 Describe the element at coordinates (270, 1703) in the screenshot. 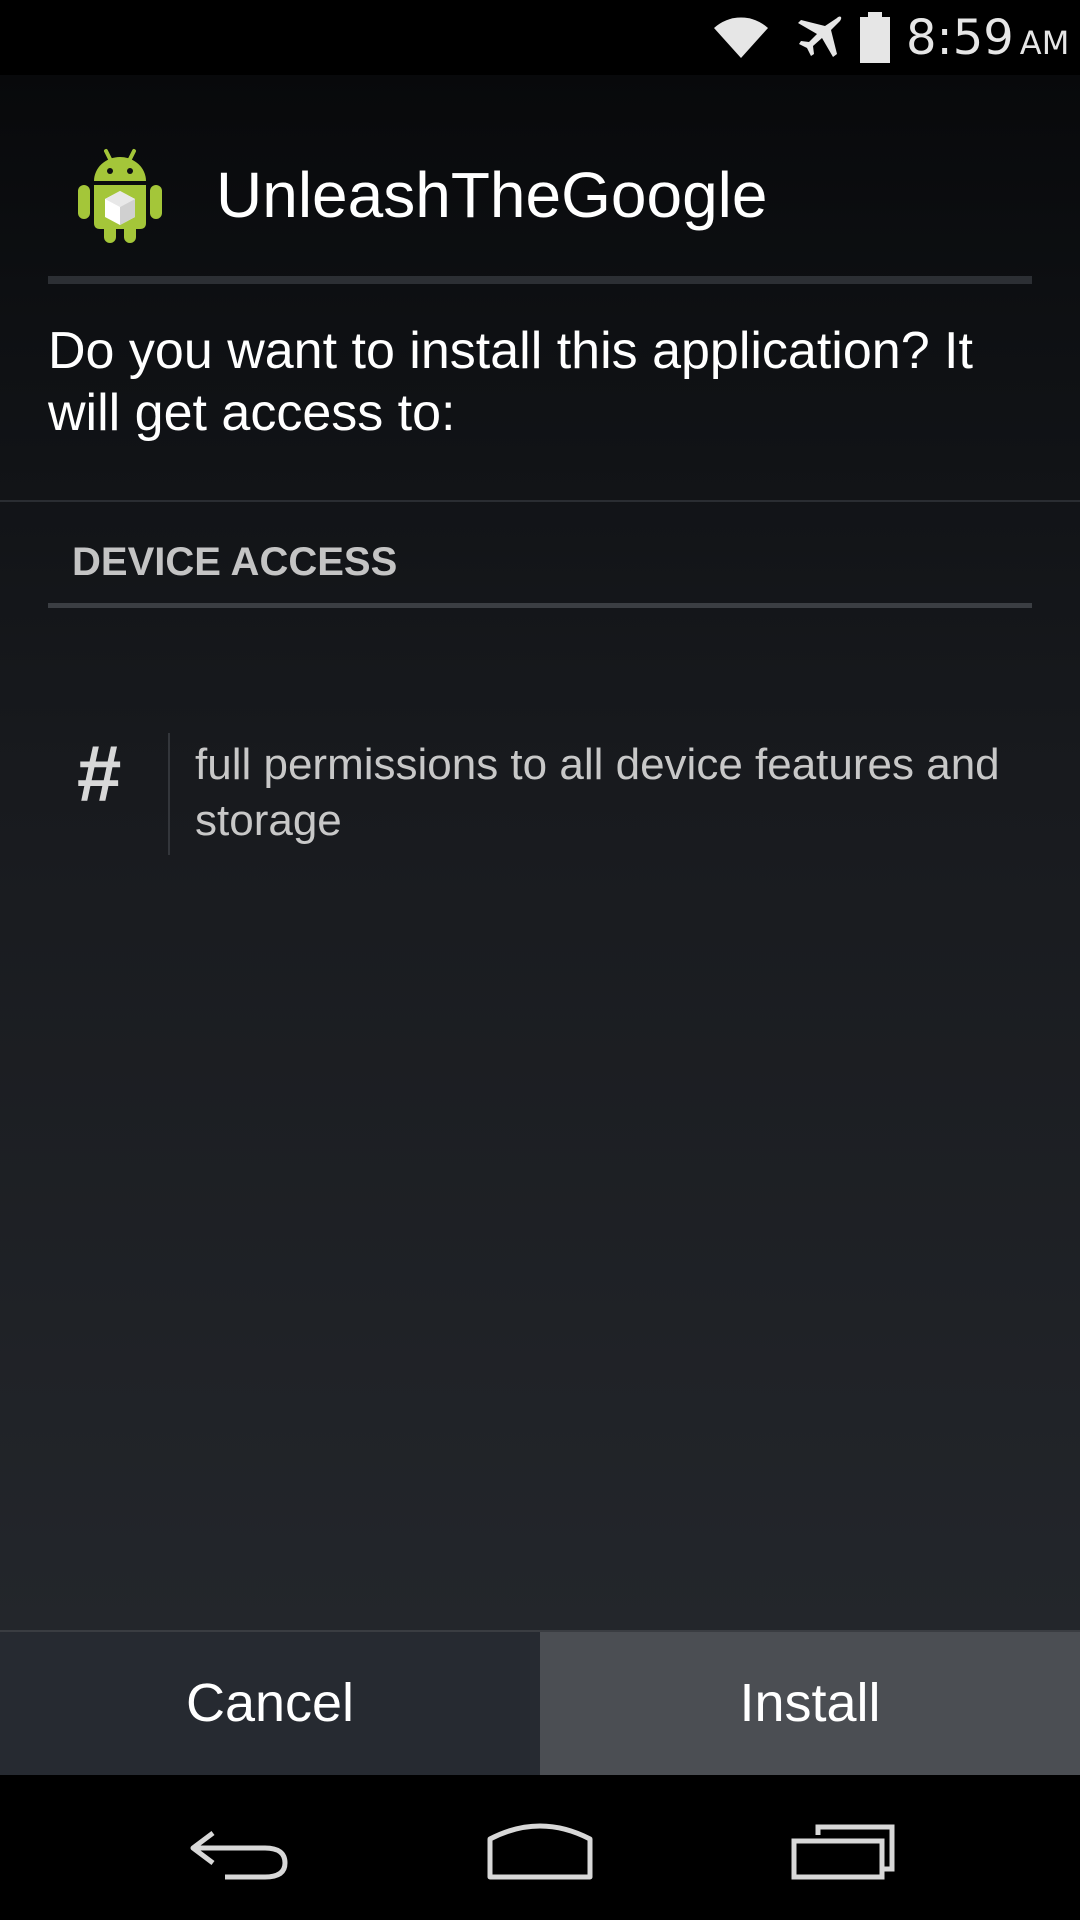

I see `cancel-button: Cancel` at that location.